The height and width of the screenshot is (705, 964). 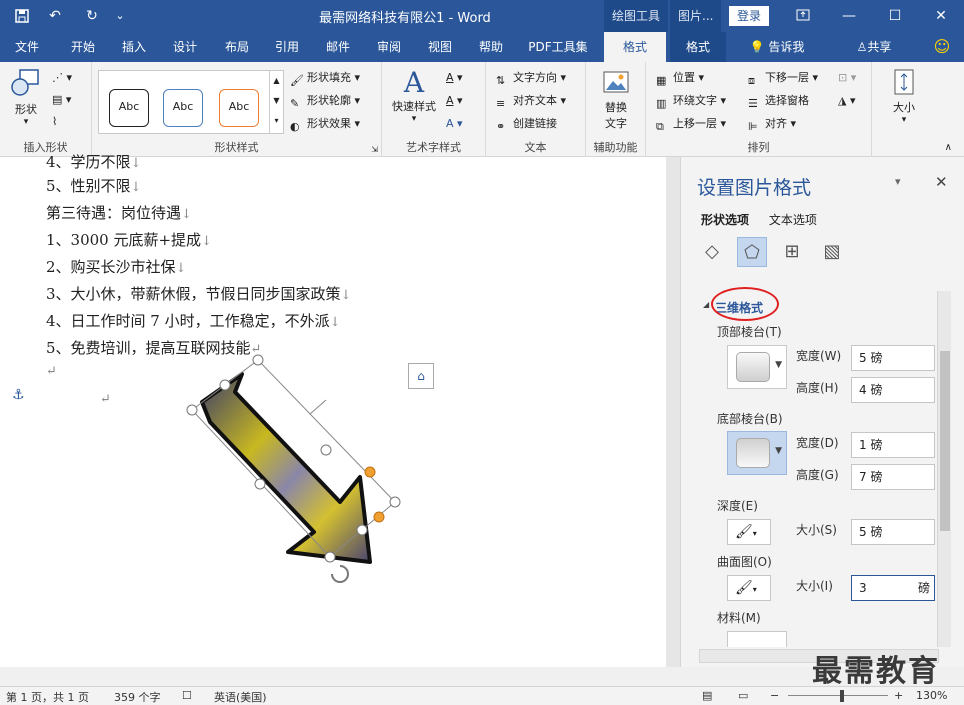 I want to click on text-outline-icon: A ▾, so click(x=454, y=101).